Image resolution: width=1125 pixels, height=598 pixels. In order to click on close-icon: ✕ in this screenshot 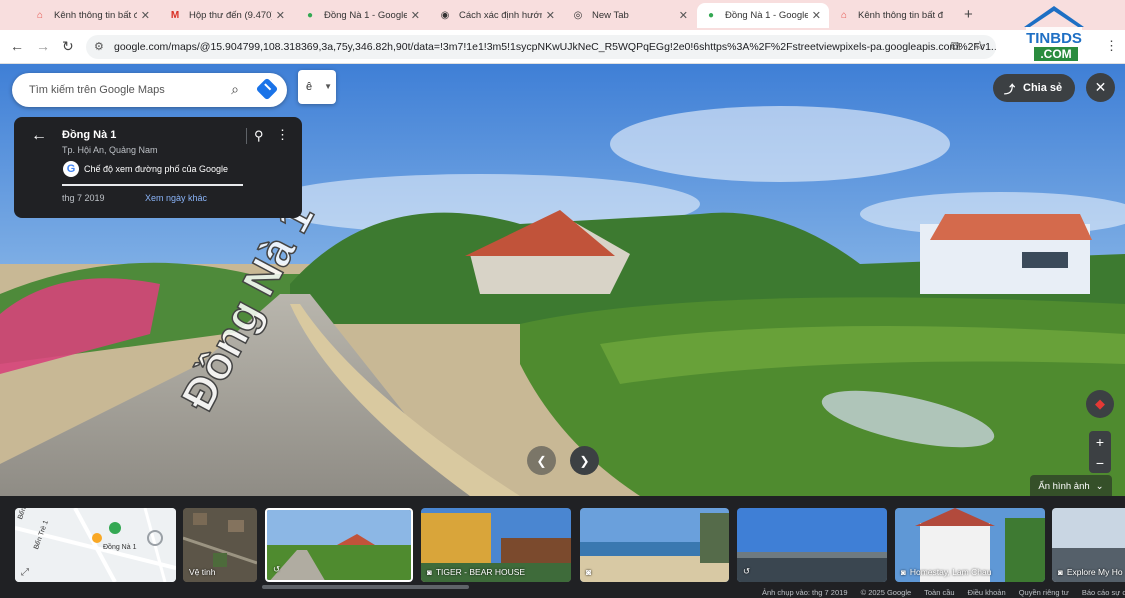, I will do `click(1100, 87)`.